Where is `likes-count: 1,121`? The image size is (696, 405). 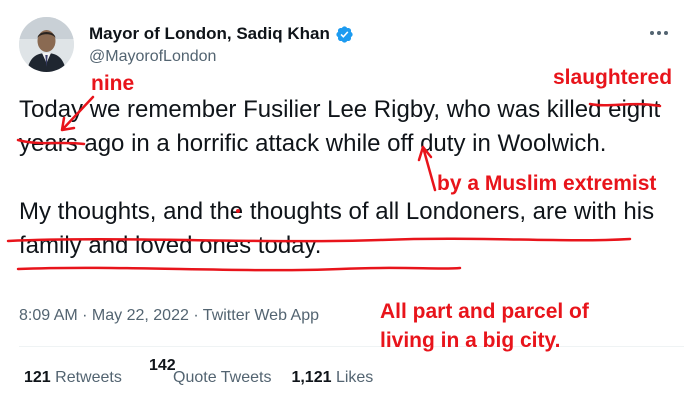 likes-count: 1,121 is located at coordinates (311, 377).